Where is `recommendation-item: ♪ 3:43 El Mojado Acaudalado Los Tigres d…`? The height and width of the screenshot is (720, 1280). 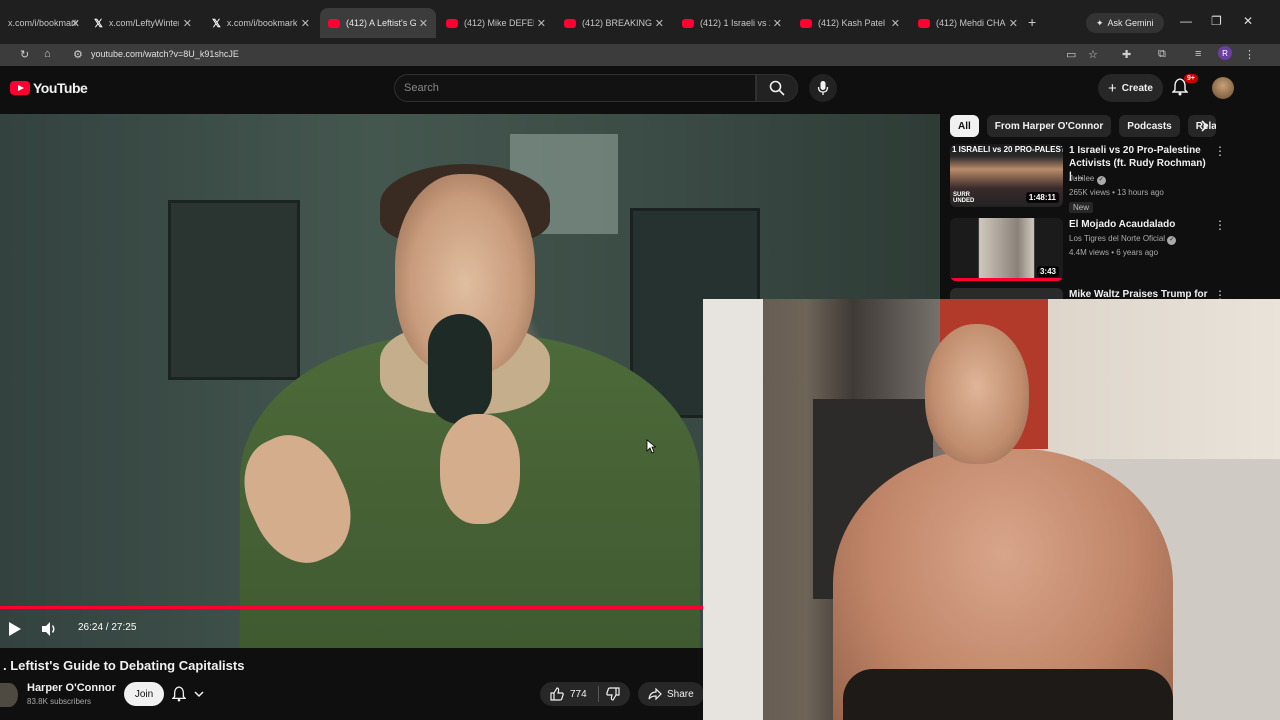 recommendation-item: ♪ 3:43 El Mojado Acaudalado Los Tigres d… is located at coordinates (1110, 252).